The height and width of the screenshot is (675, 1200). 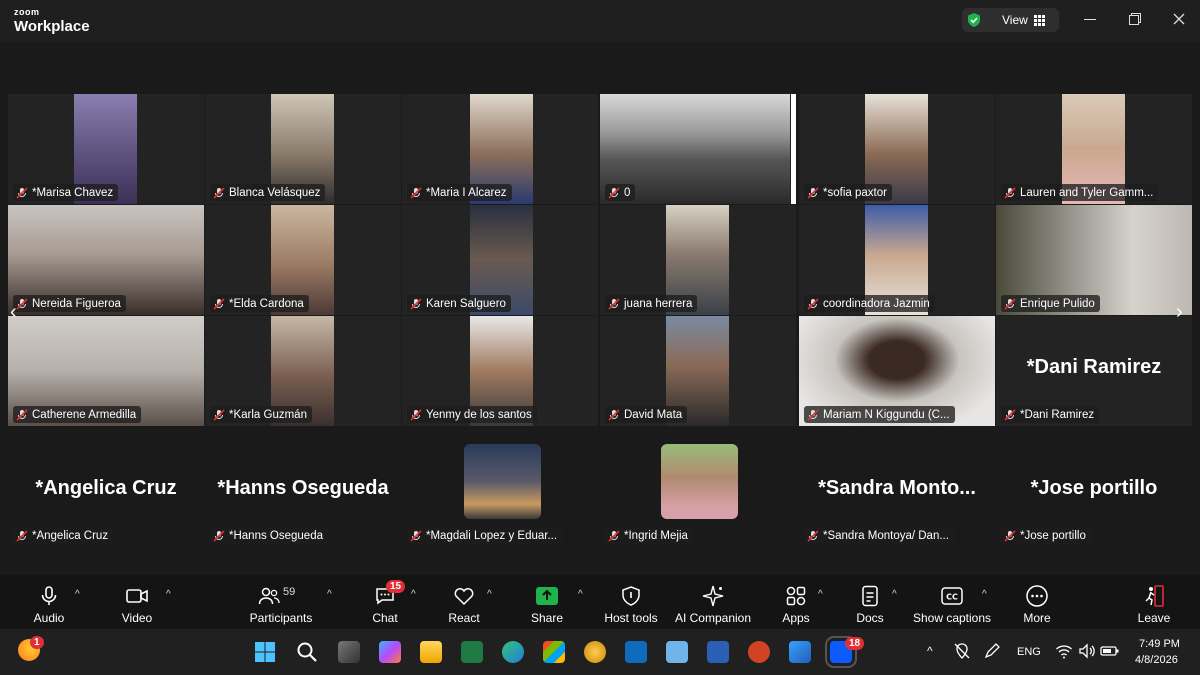 I want to click on volume-icon, so click(x=1087, y=651).